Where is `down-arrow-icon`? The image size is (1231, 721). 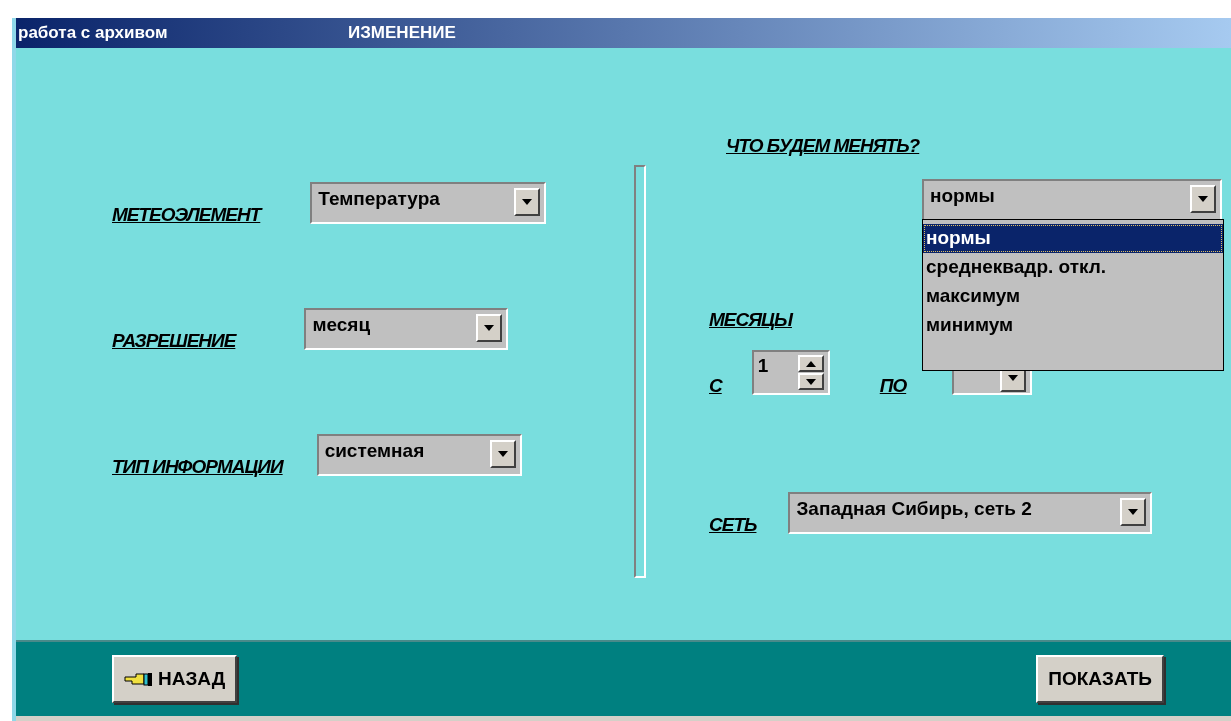 down-arrow-icon is located at coordinates (810, 381).